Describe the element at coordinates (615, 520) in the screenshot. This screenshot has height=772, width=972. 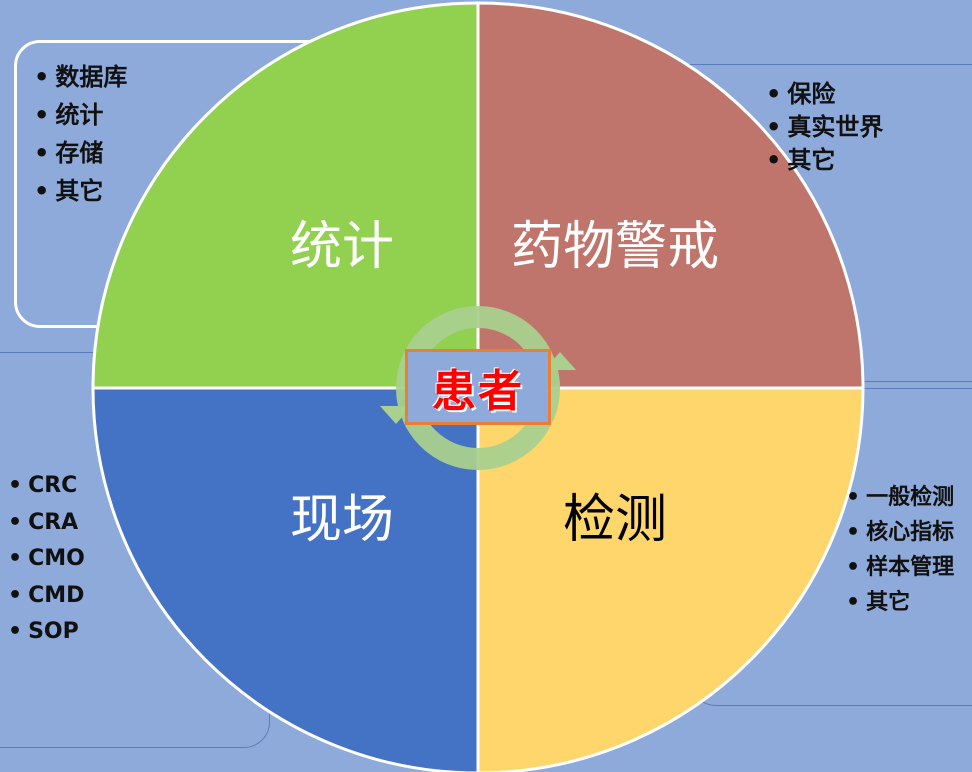
I see `quadrant-label-testing: 检测` at that location.